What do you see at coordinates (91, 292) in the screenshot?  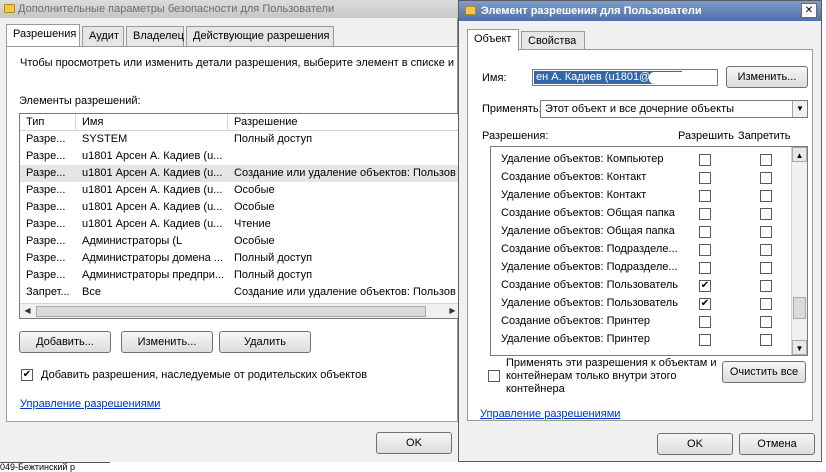 I see `row-name: Все` at bounding box center [91, 292].